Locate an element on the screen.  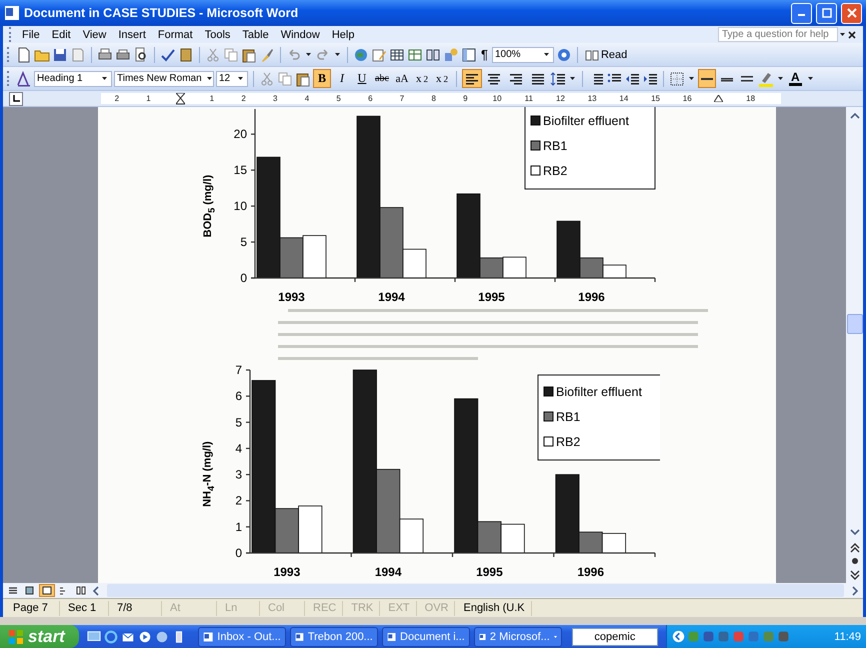
format-button: B is located at coordinates (322, 78).